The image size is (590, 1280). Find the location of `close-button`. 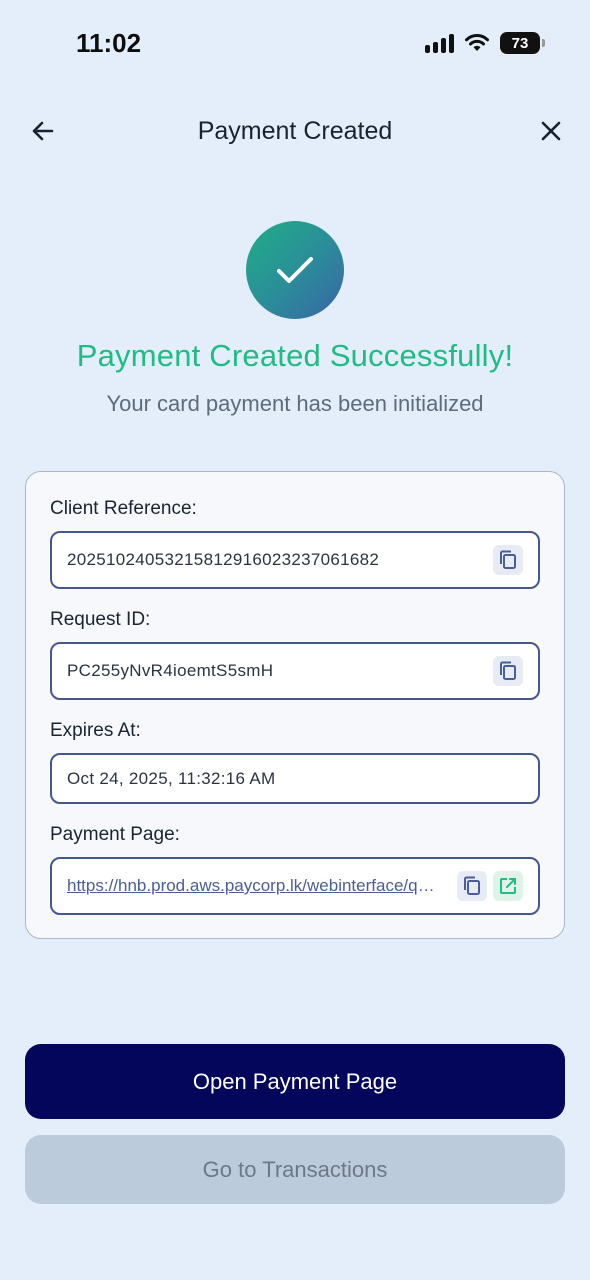

close-button is located at coordinates (551, 131).